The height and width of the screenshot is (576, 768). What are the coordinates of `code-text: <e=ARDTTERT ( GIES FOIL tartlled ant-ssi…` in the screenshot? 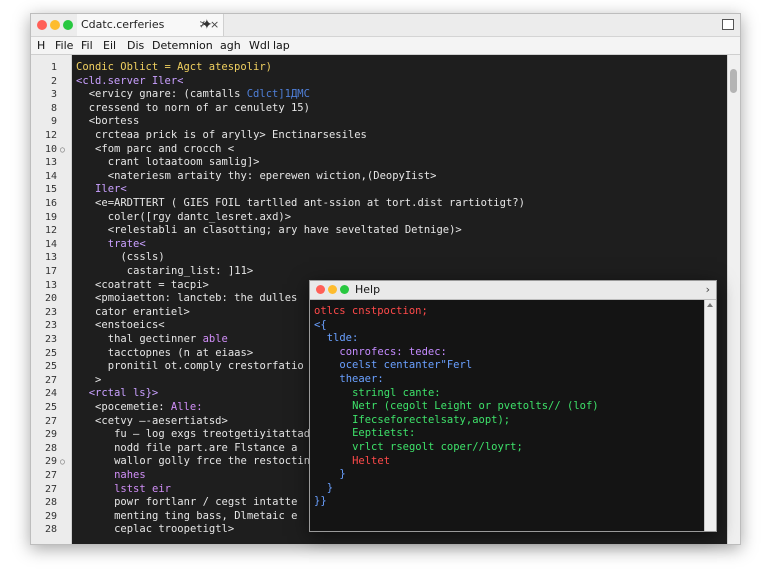 It's located at (310, 203).